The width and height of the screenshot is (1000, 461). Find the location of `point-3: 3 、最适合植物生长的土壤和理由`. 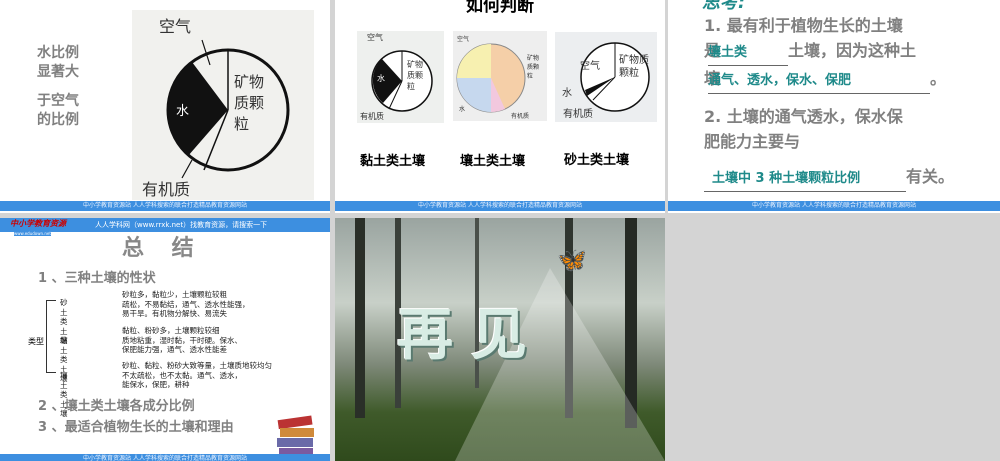

point-3: 3 、最适合植物生长的土壤和理由 is located at coordinates (136, 427).